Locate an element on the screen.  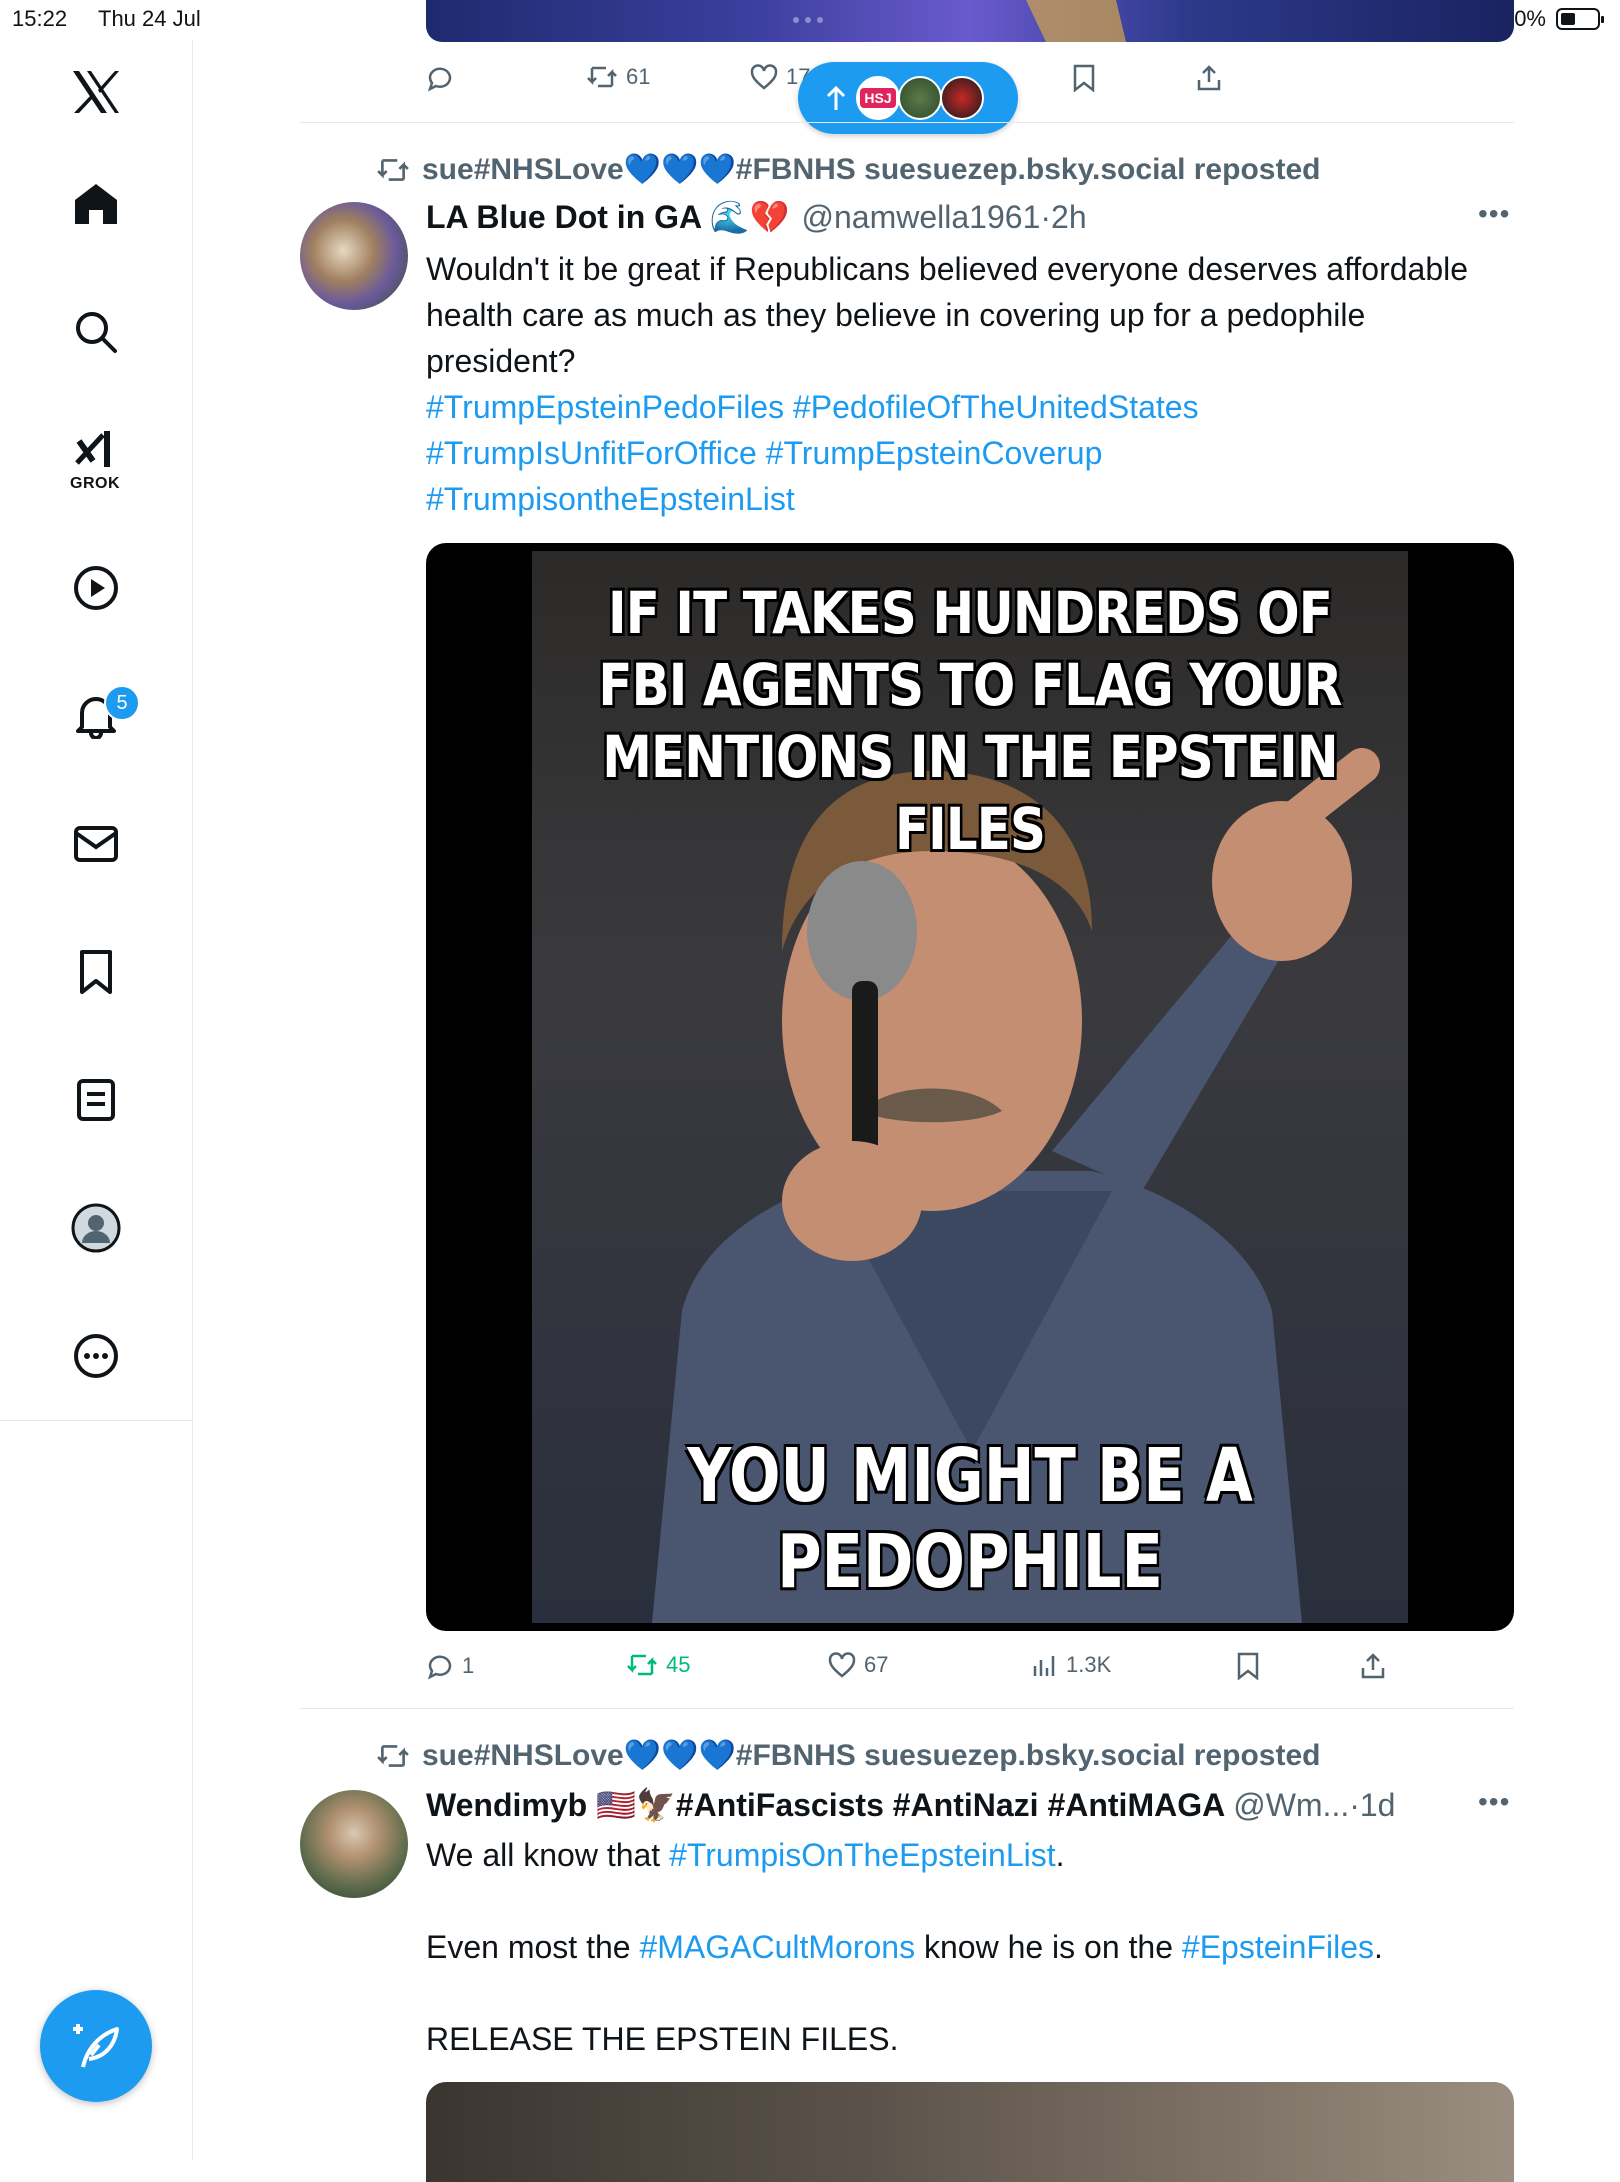
post2-avatar is located at coordinates (354, 1844).